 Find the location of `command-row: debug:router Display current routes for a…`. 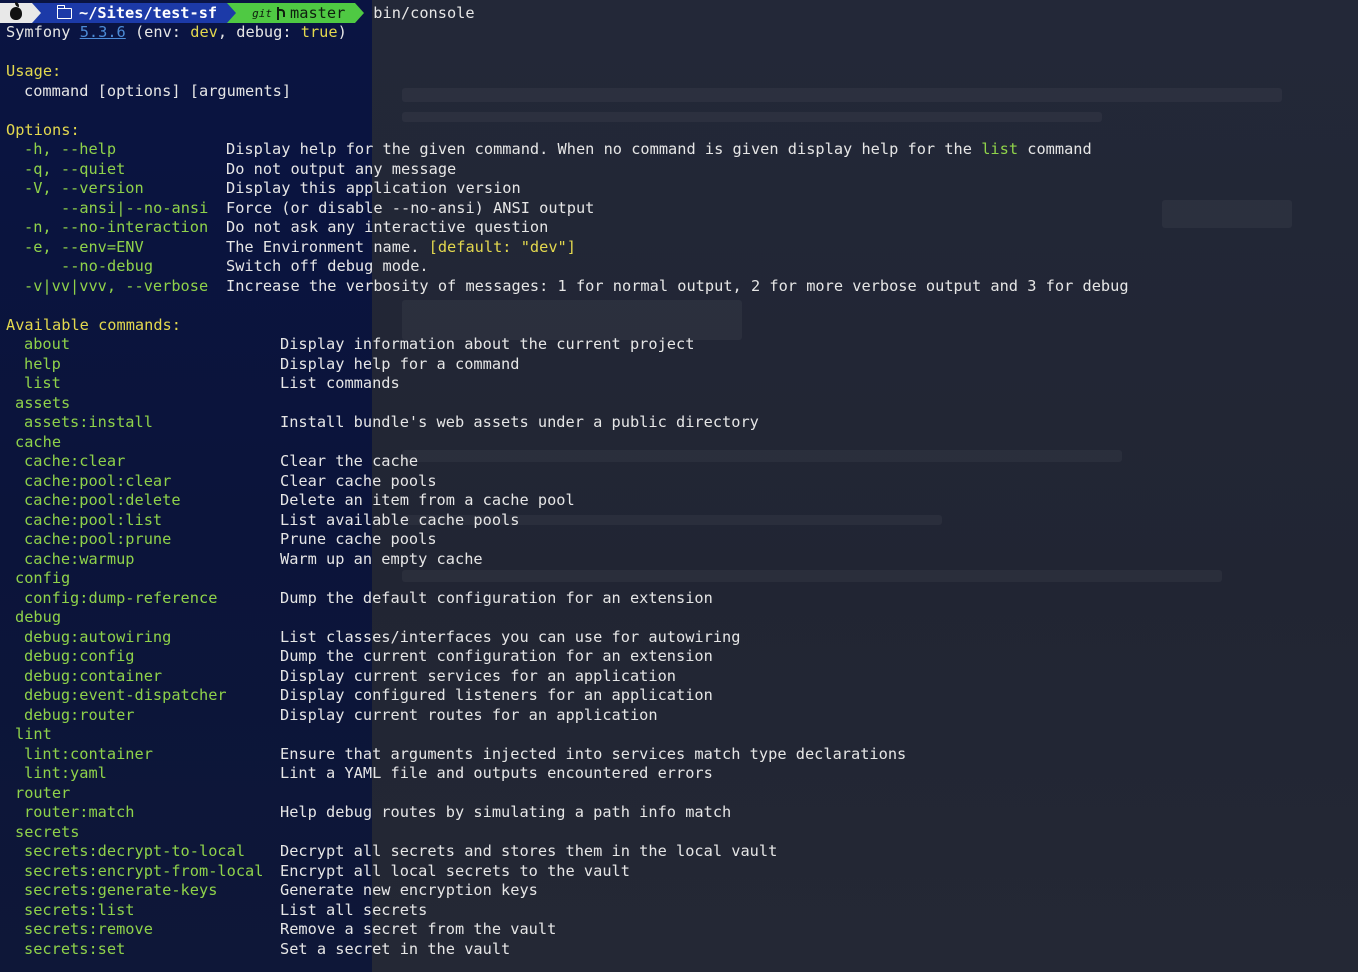

command-row: debug:router Display current routes for a… is located at coordinates (682, 716).